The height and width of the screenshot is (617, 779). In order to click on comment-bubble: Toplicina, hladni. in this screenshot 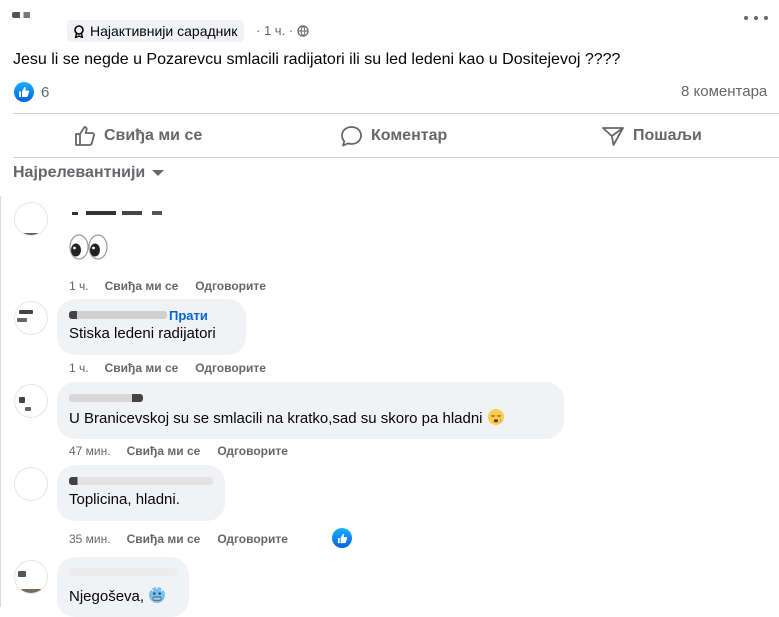, I will do `click(141, 493)`.